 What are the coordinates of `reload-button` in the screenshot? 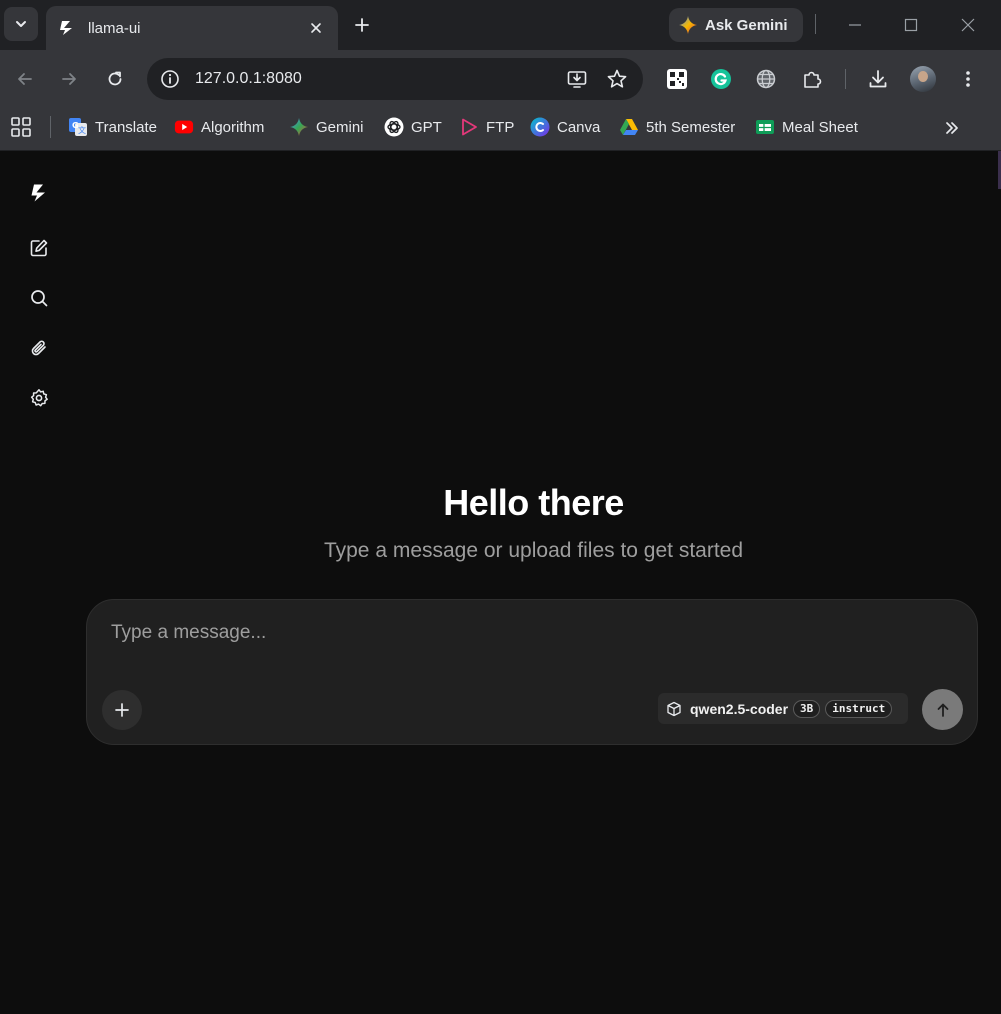 It's located at (115, 79).